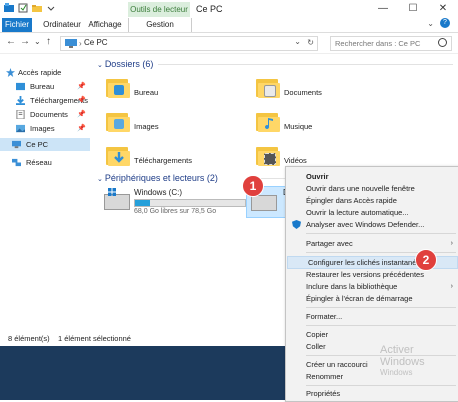 The height and width of the screenshot is (402, 458). I want to click on activate-windows-watermark: Activer Windows, so click(402, 356).